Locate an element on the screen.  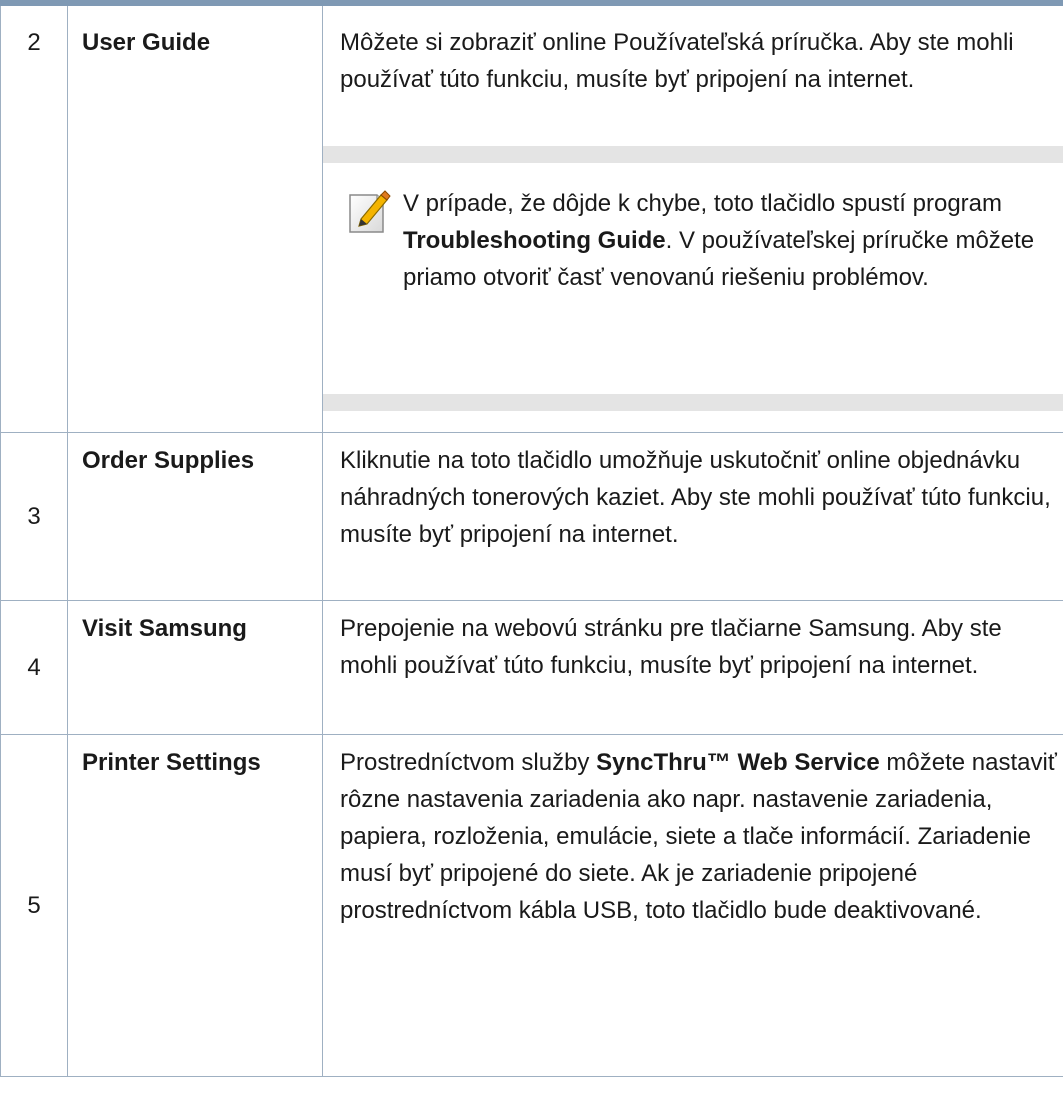
feature-name: User Guide is located at coordinates (195, 219).